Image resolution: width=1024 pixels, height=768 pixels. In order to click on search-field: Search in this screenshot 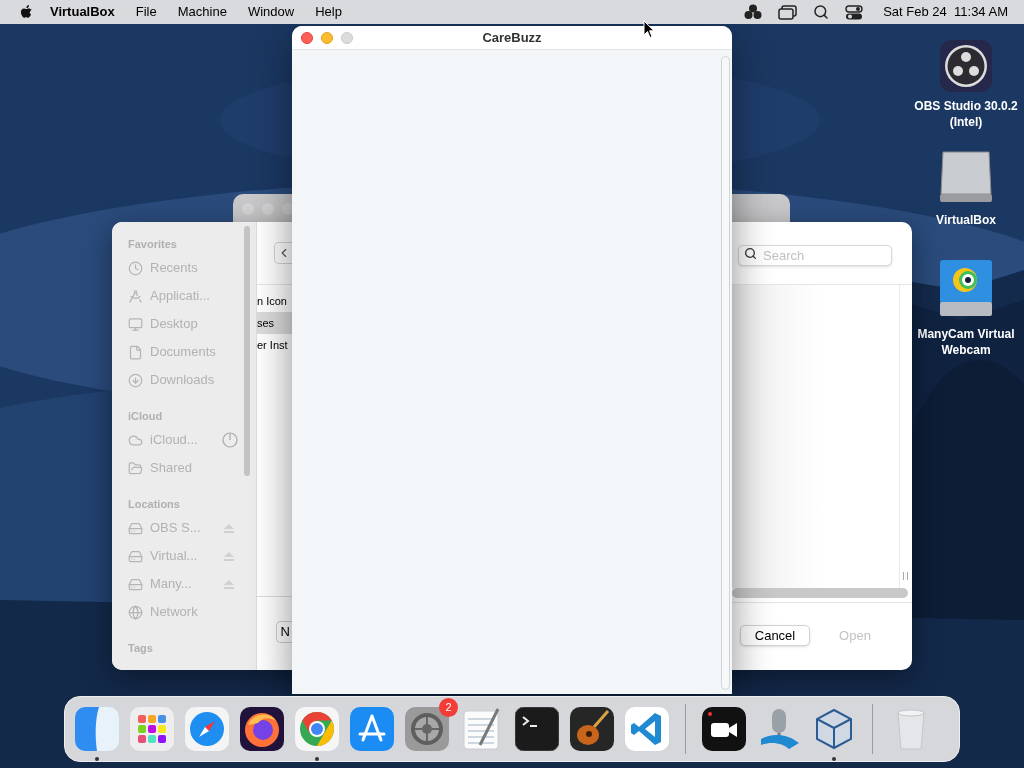, I will do `click(815, 255)`.